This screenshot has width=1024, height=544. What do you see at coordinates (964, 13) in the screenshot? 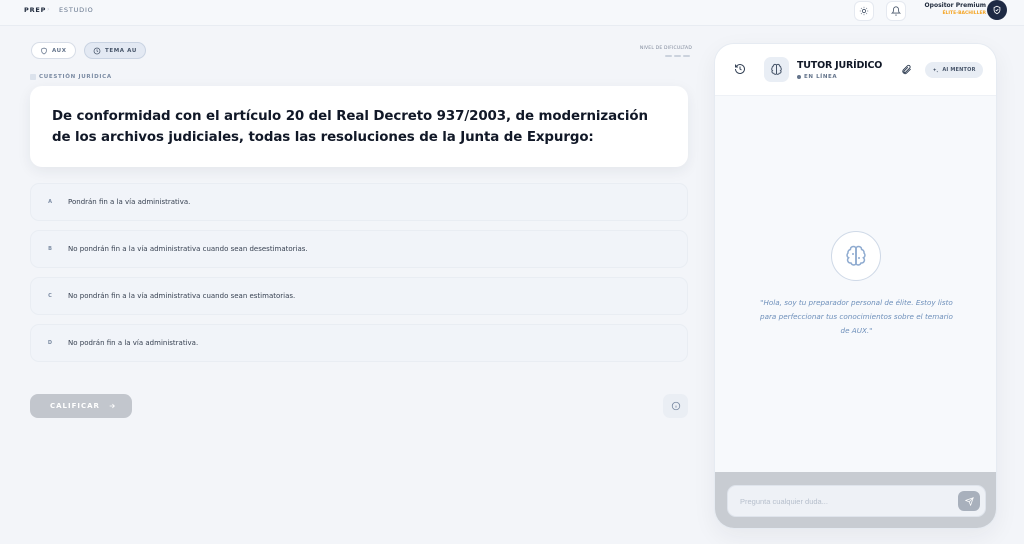
I see `user-role-badge: ÉLITE-BACHILLER` at bounding box center [964, 13].